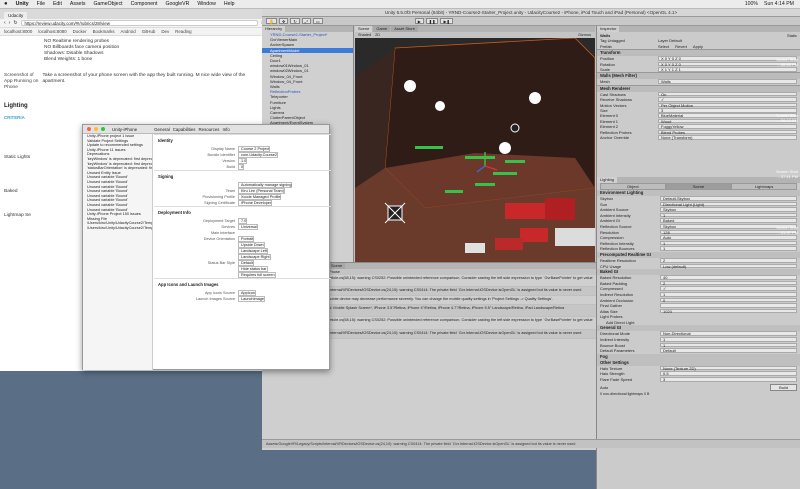 This screenshot has width=800, height=489. What do you see at coordinates (604, 387) in the screenshot?
I see `auto-checkbox: Auto` at bounding box center [604, 387].